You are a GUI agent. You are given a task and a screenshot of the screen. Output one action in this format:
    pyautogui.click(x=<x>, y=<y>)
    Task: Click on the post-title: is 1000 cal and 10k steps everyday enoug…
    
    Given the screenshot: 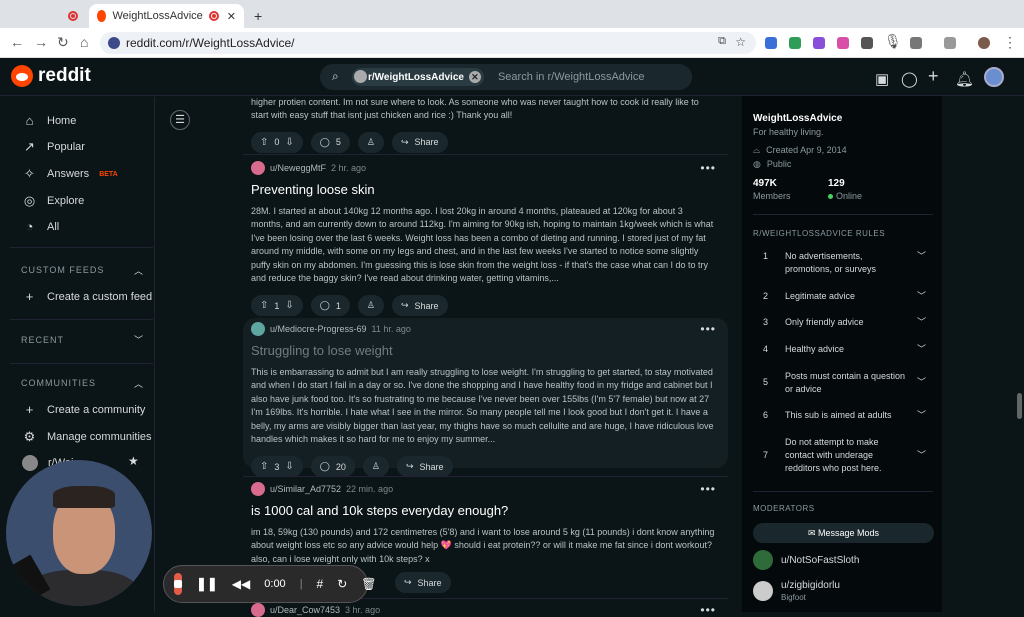 What is the action you would take?
    pyautogui.click(x=489, y=510)
    